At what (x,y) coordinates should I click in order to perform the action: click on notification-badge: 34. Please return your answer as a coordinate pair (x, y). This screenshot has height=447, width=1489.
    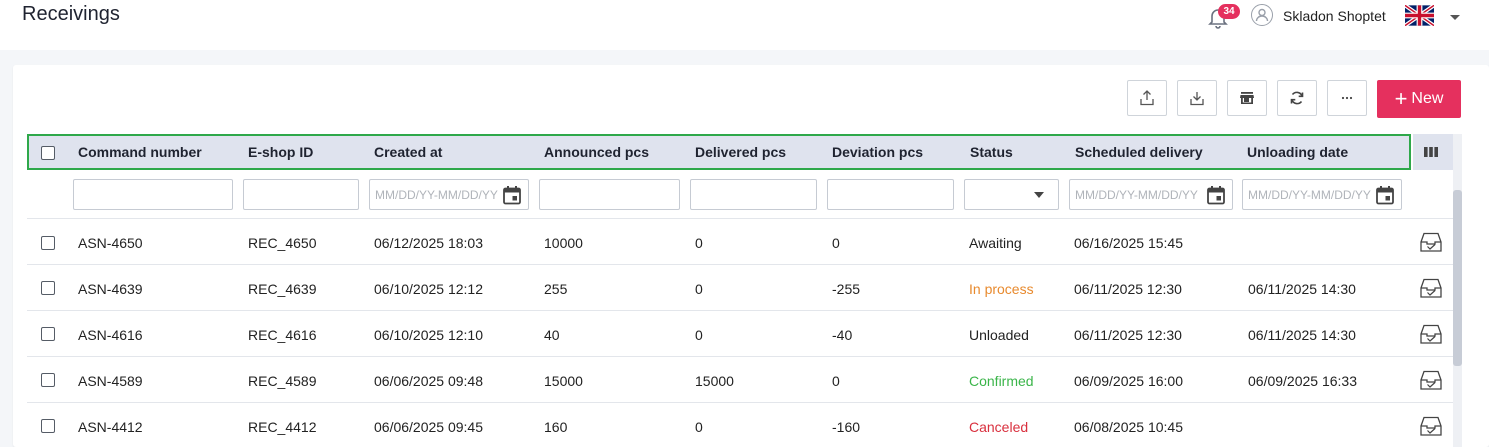
    Looking at the image, I should click on (1229, 11).